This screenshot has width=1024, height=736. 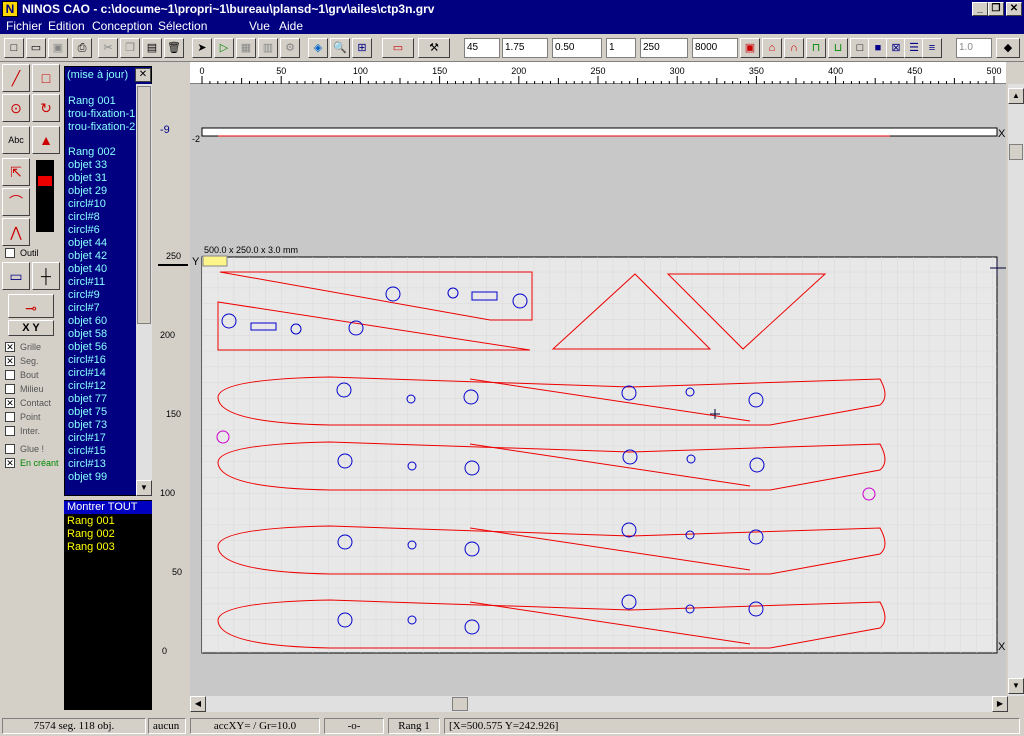 I want to click on layer-item: circl#7, so click(x=84, y=308).